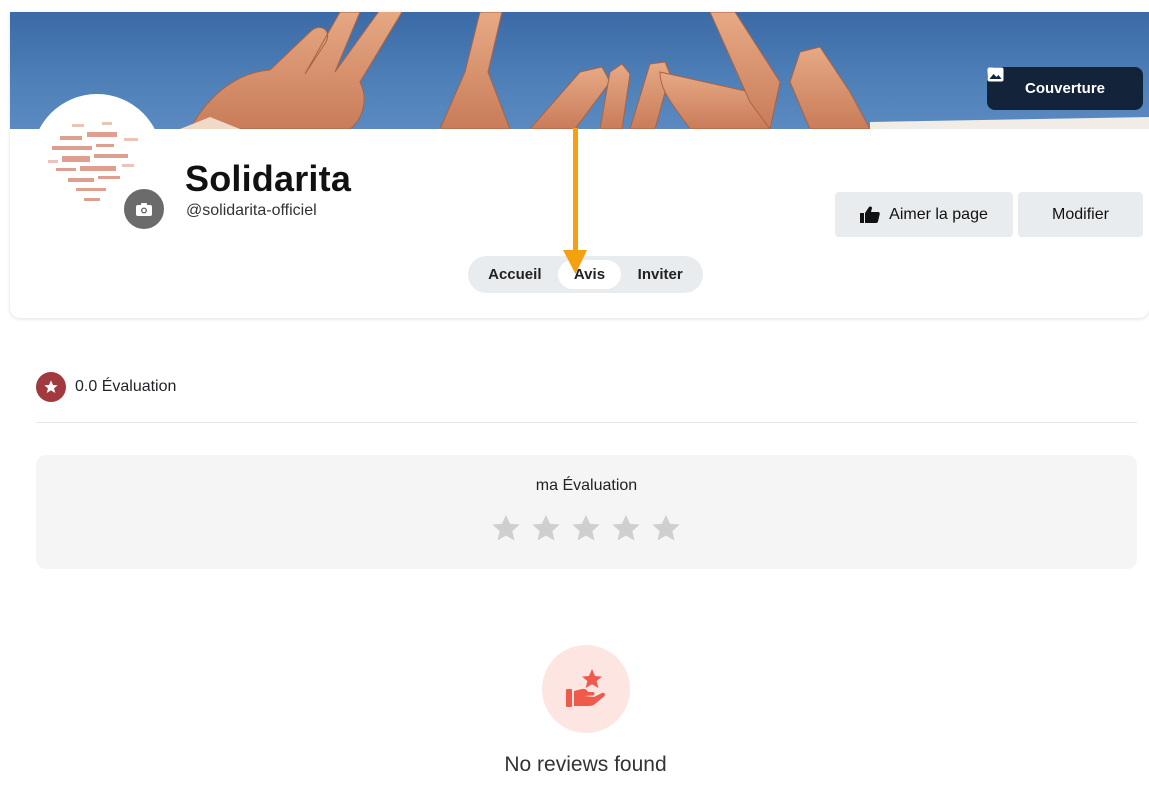 Image resolution: width=1149 pixels, height=787 pixels. I want to click on cover-photo: Couverture, so click(579, 70).